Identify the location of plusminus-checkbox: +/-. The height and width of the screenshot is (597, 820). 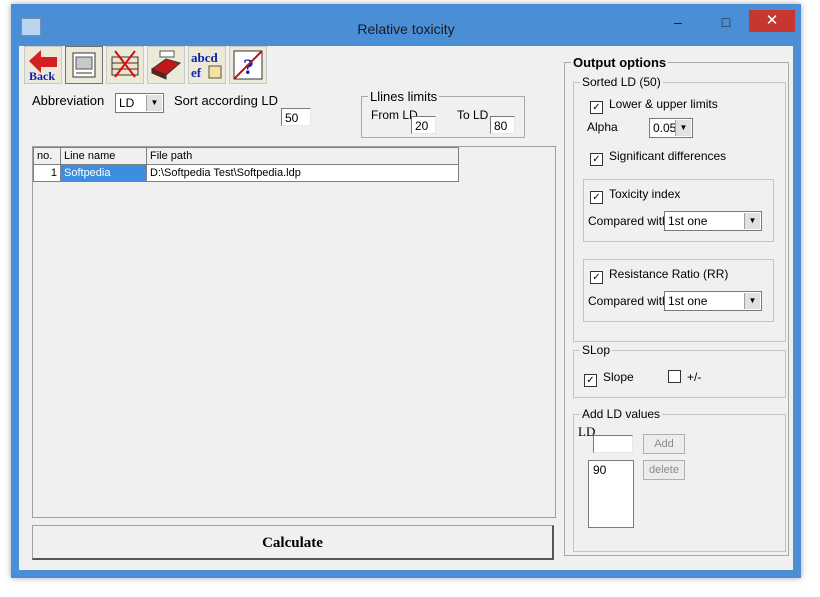
(684, 377).